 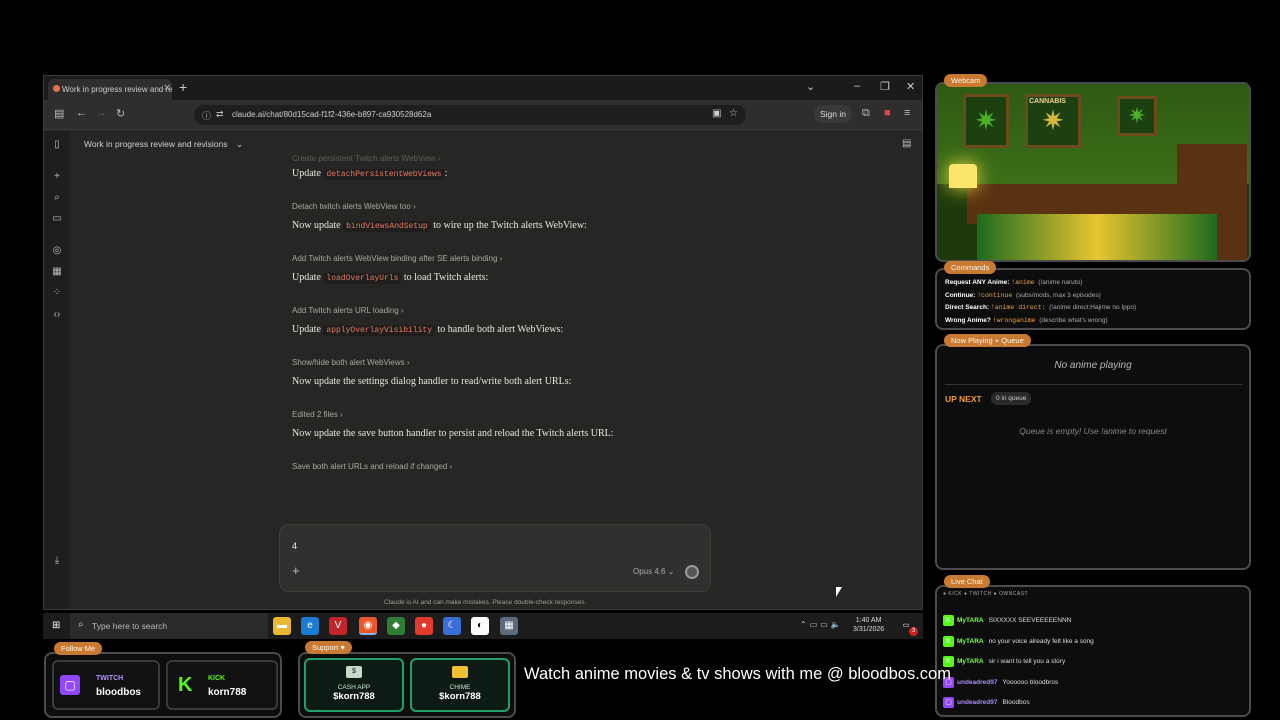 What do you see at coordinates (866, 113) in the screenshot?
I see `extensions-icon: ⧉` at bounding box center [866, 113].